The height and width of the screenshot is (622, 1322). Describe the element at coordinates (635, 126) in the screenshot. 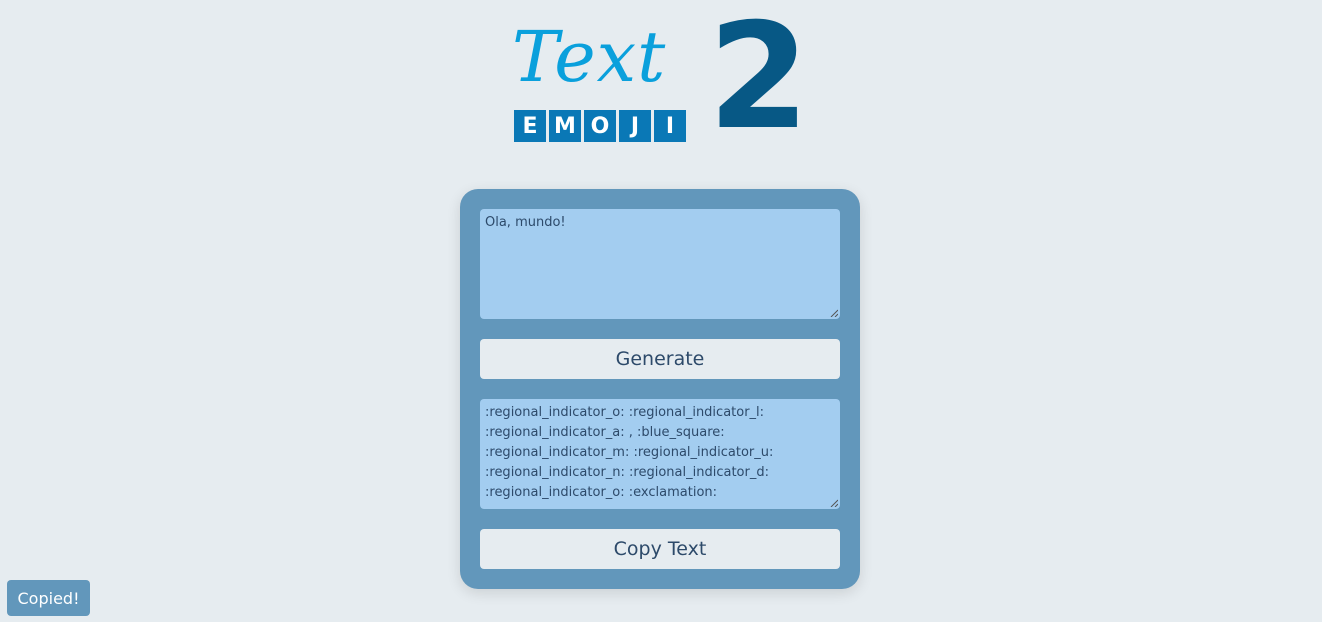

I see `logo-tile: J` at that location.